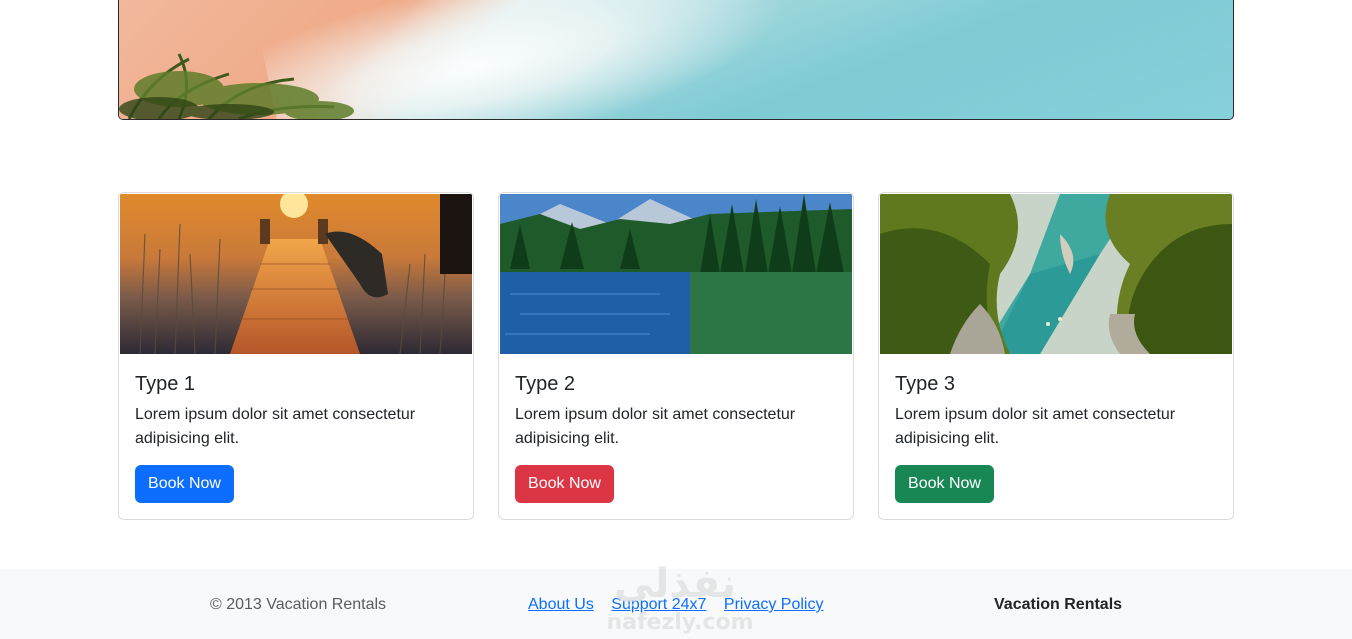 This screenshot has height=639, width=1352. Describe the element at coordinates (925, 384) in the screenshot. I see `card-title: Type 3` at that location.